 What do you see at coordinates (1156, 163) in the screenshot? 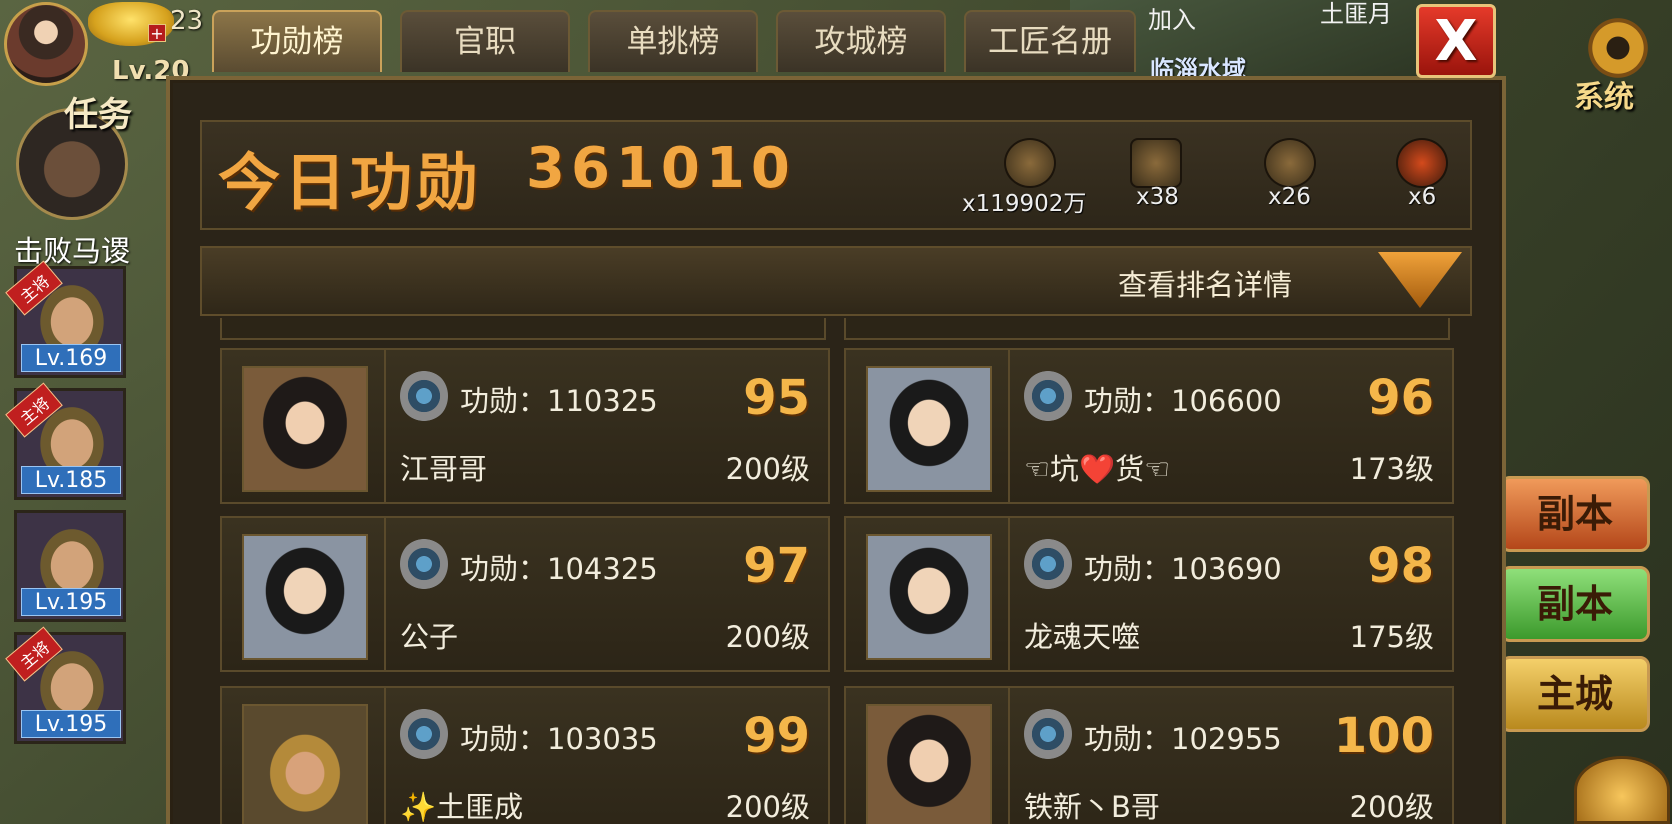
I see `fort-icon` at bounding box center [1156, 163].